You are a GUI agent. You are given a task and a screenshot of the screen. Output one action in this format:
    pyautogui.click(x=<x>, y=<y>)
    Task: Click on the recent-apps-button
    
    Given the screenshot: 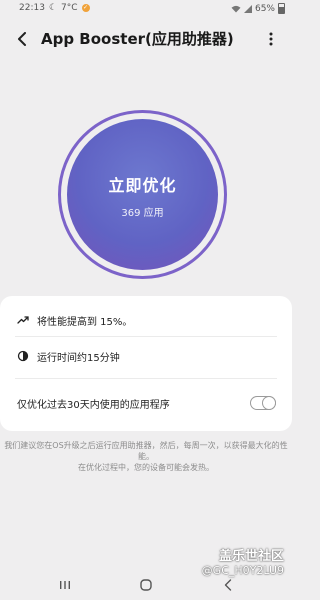 What is the action you would take?
    pyautogui.click(x=65, y=585)
    